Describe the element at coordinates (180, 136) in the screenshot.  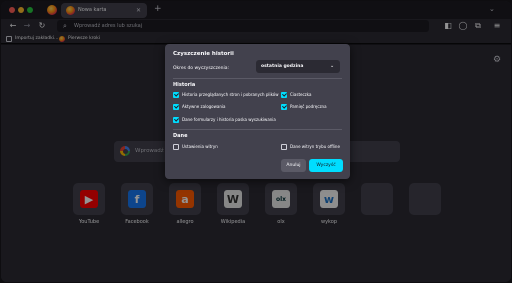
I see `data-heading: Dane` at that location.